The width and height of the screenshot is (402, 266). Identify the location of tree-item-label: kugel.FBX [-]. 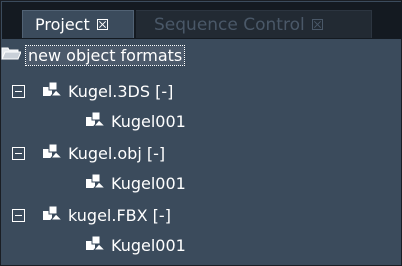
(119, 215).